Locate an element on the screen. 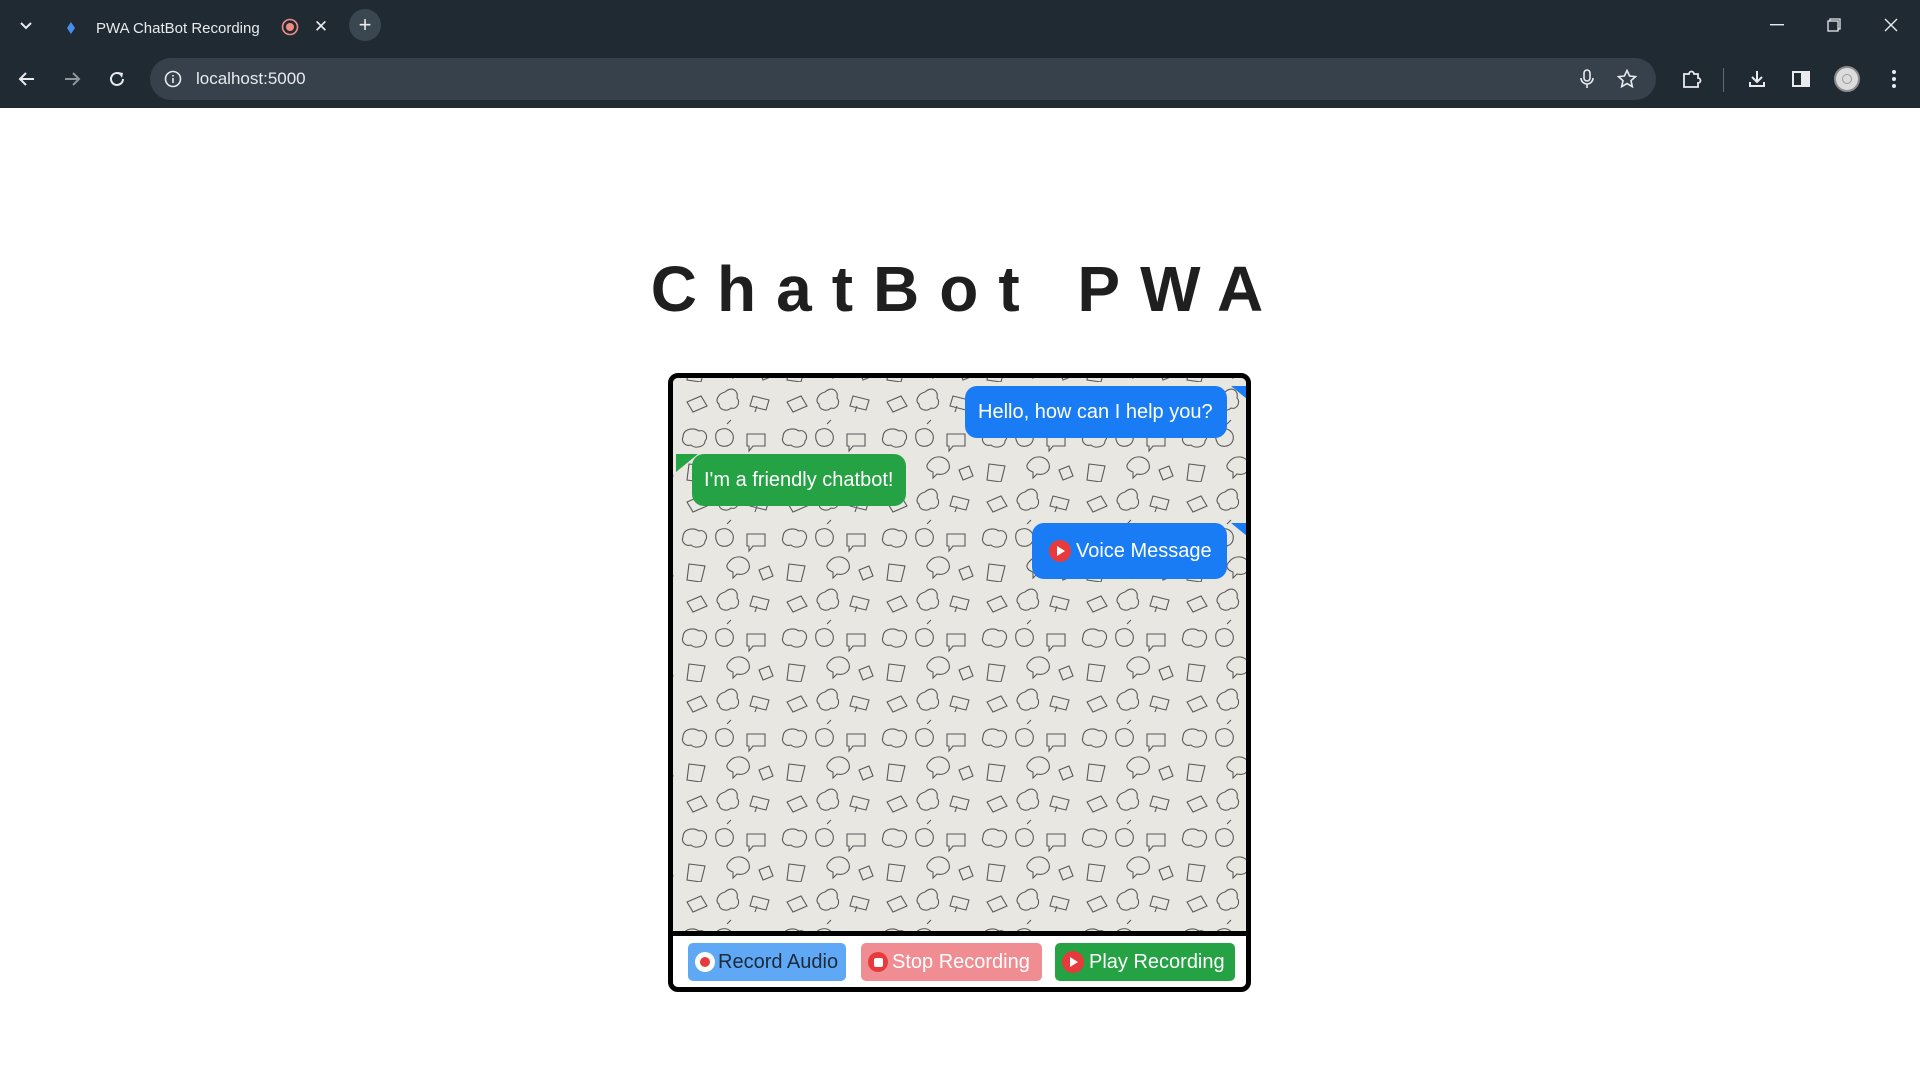  recording-indicator-icon is located at coordinates (290, 27).